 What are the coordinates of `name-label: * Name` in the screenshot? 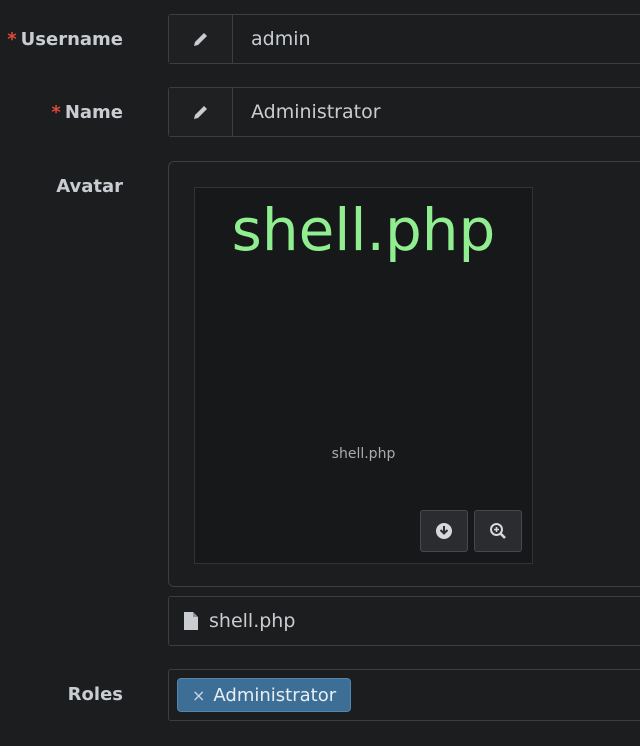 It's located at (87, 112).